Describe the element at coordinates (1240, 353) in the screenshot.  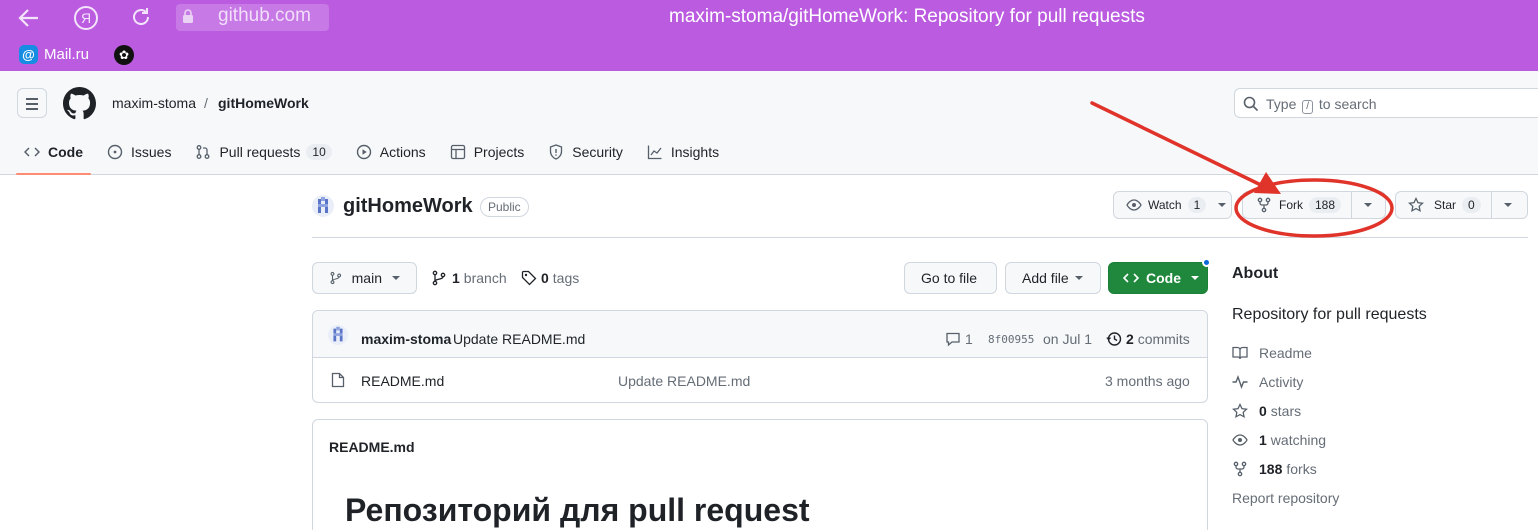
I see `book-icon` at that location.